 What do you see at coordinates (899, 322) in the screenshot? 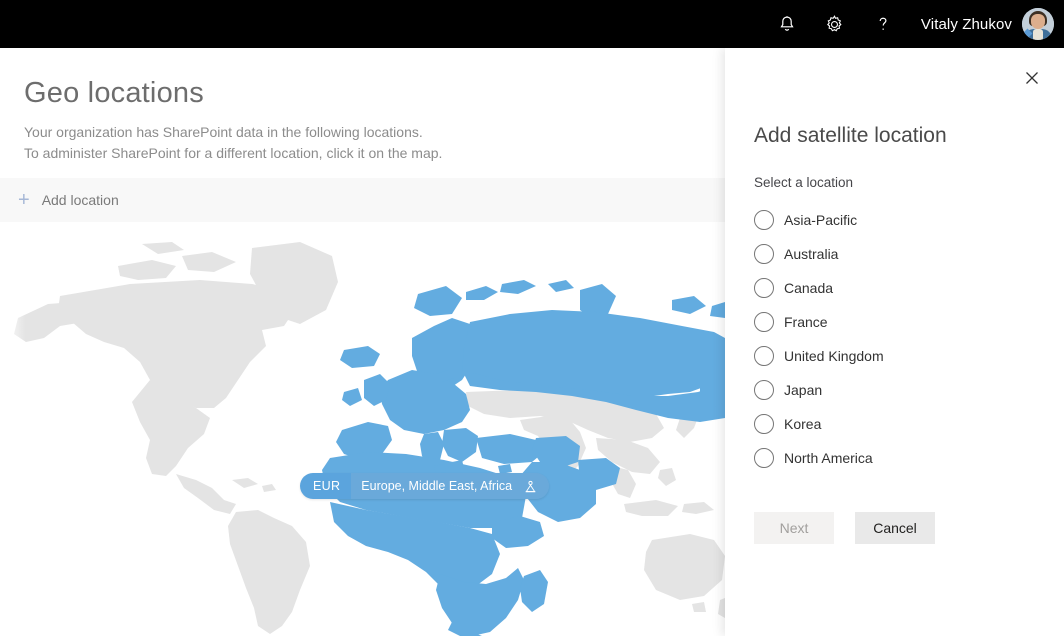
I see `radio-option-france: France` at bounding box center [899, 322].